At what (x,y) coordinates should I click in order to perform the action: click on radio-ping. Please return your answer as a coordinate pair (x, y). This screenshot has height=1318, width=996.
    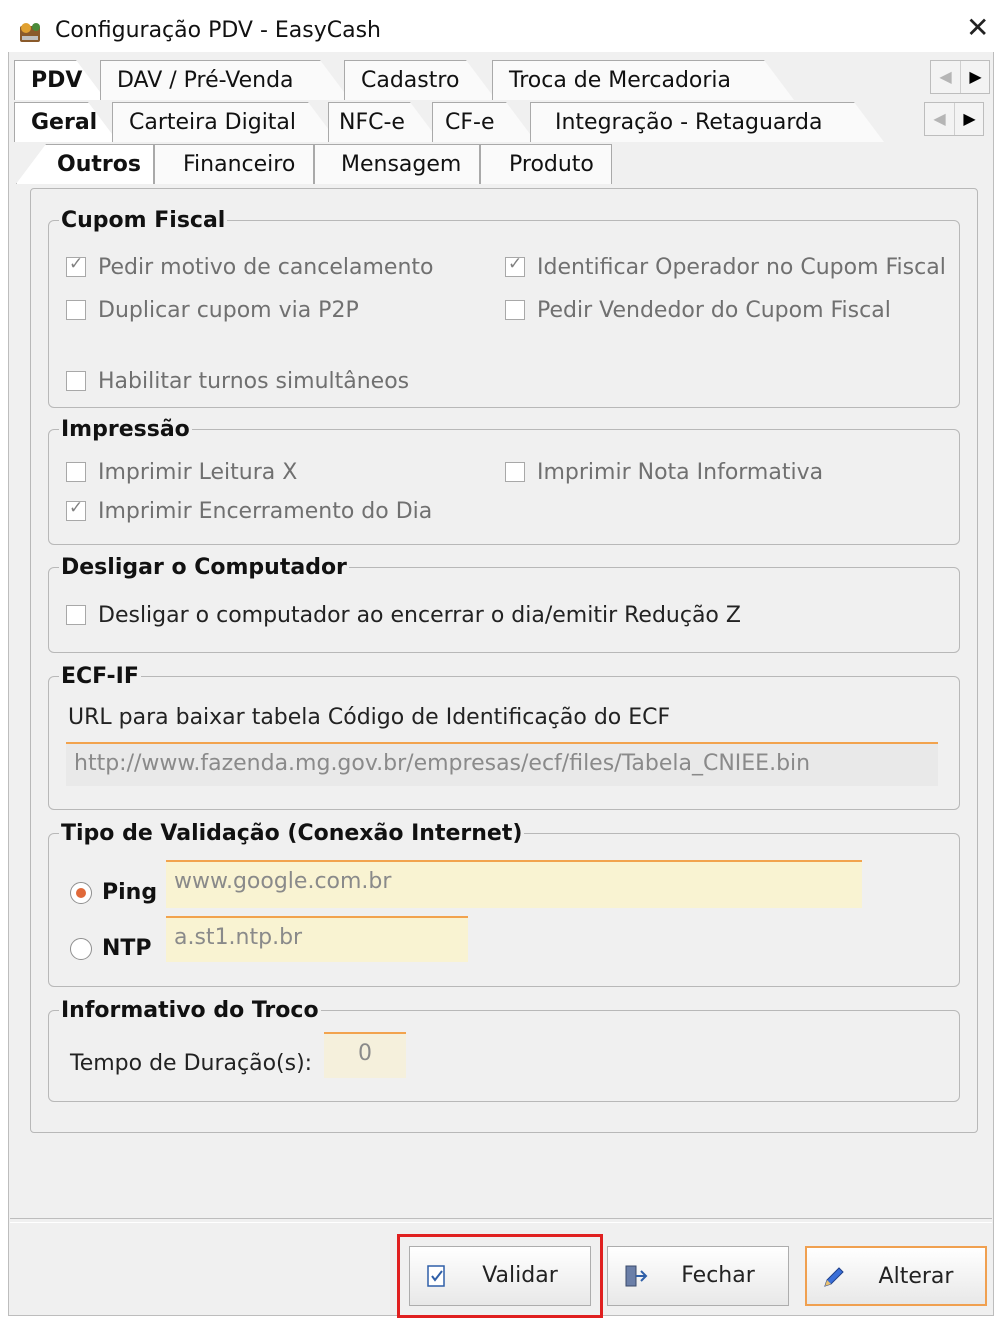
    Looking at the image, I should click on (81, 893).